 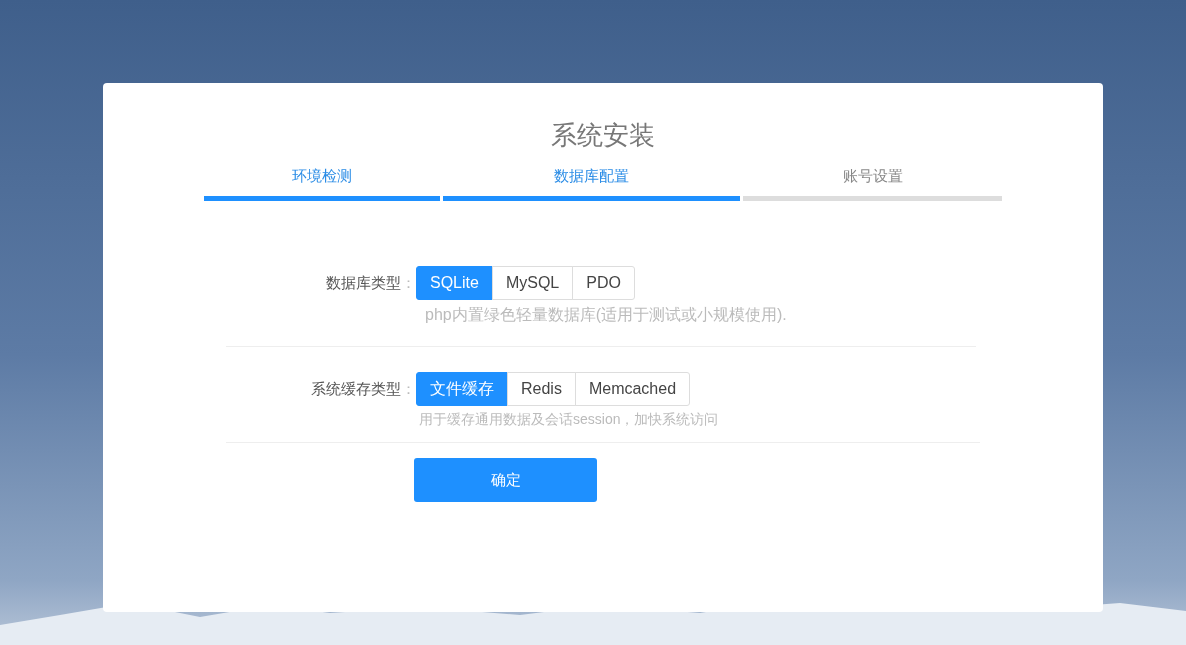 I want to click on step-label: 环境检测, so click(x=322, y=176).